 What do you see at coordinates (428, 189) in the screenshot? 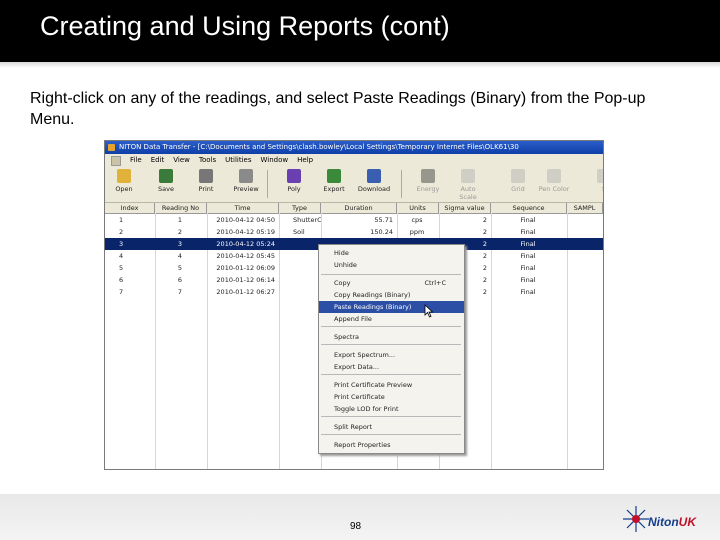
I see `toolbar-label: Energy` at bounding box center [428, 189].